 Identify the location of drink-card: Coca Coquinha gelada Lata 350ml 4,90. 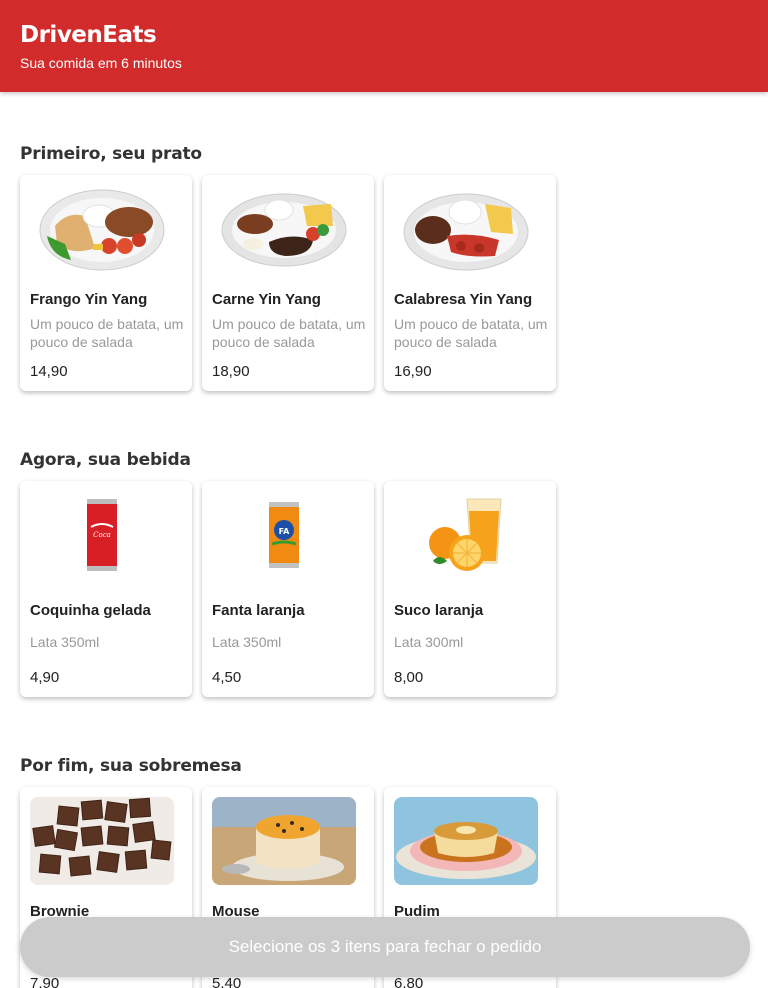
(106, 589).